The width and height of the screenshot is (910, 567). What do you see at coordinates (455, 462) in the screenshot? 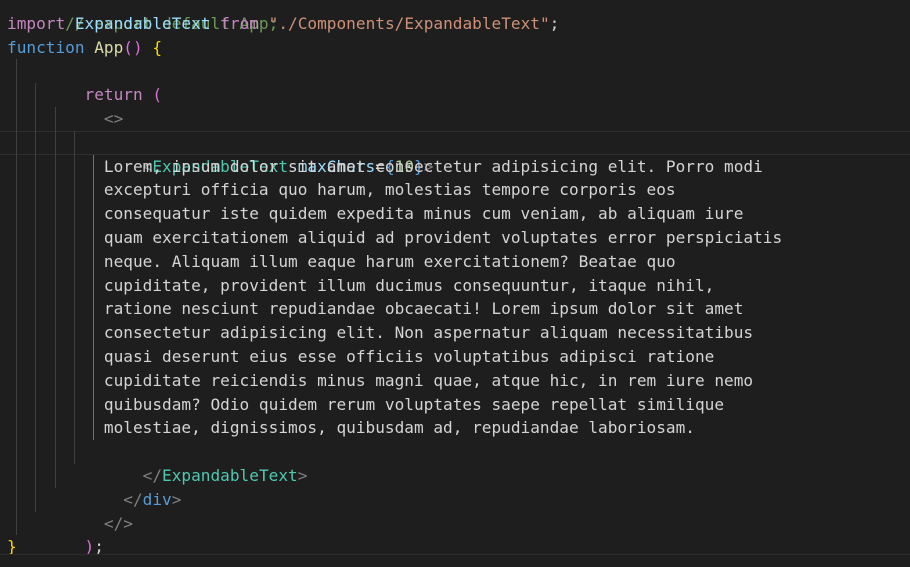
I see `code-line-component-close: </ExpandableText>` at bounding box center [455, 462].